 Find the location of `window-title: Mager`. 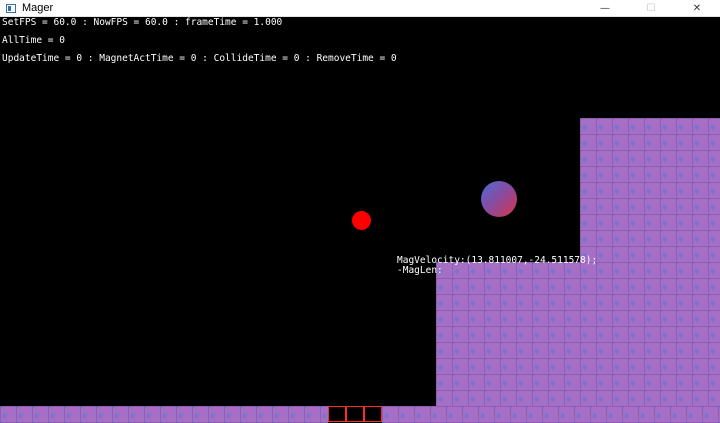

window-title: Mager is located at coordinates (38, 8).